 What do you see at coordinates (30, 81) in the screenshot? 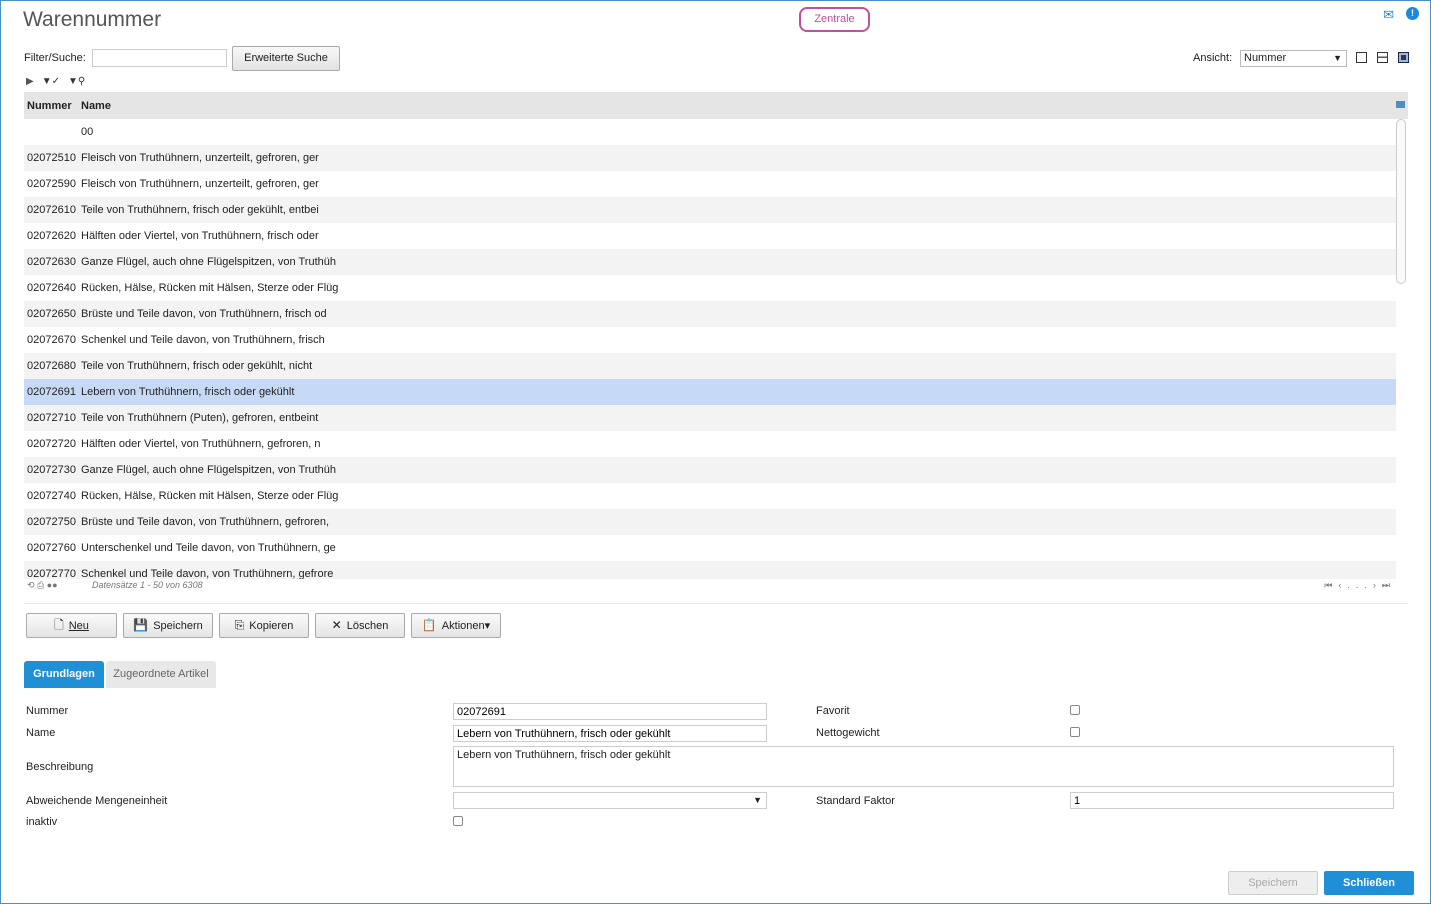
I see `expand-arrow-icon: ▶` at bounding box center [30, 81].